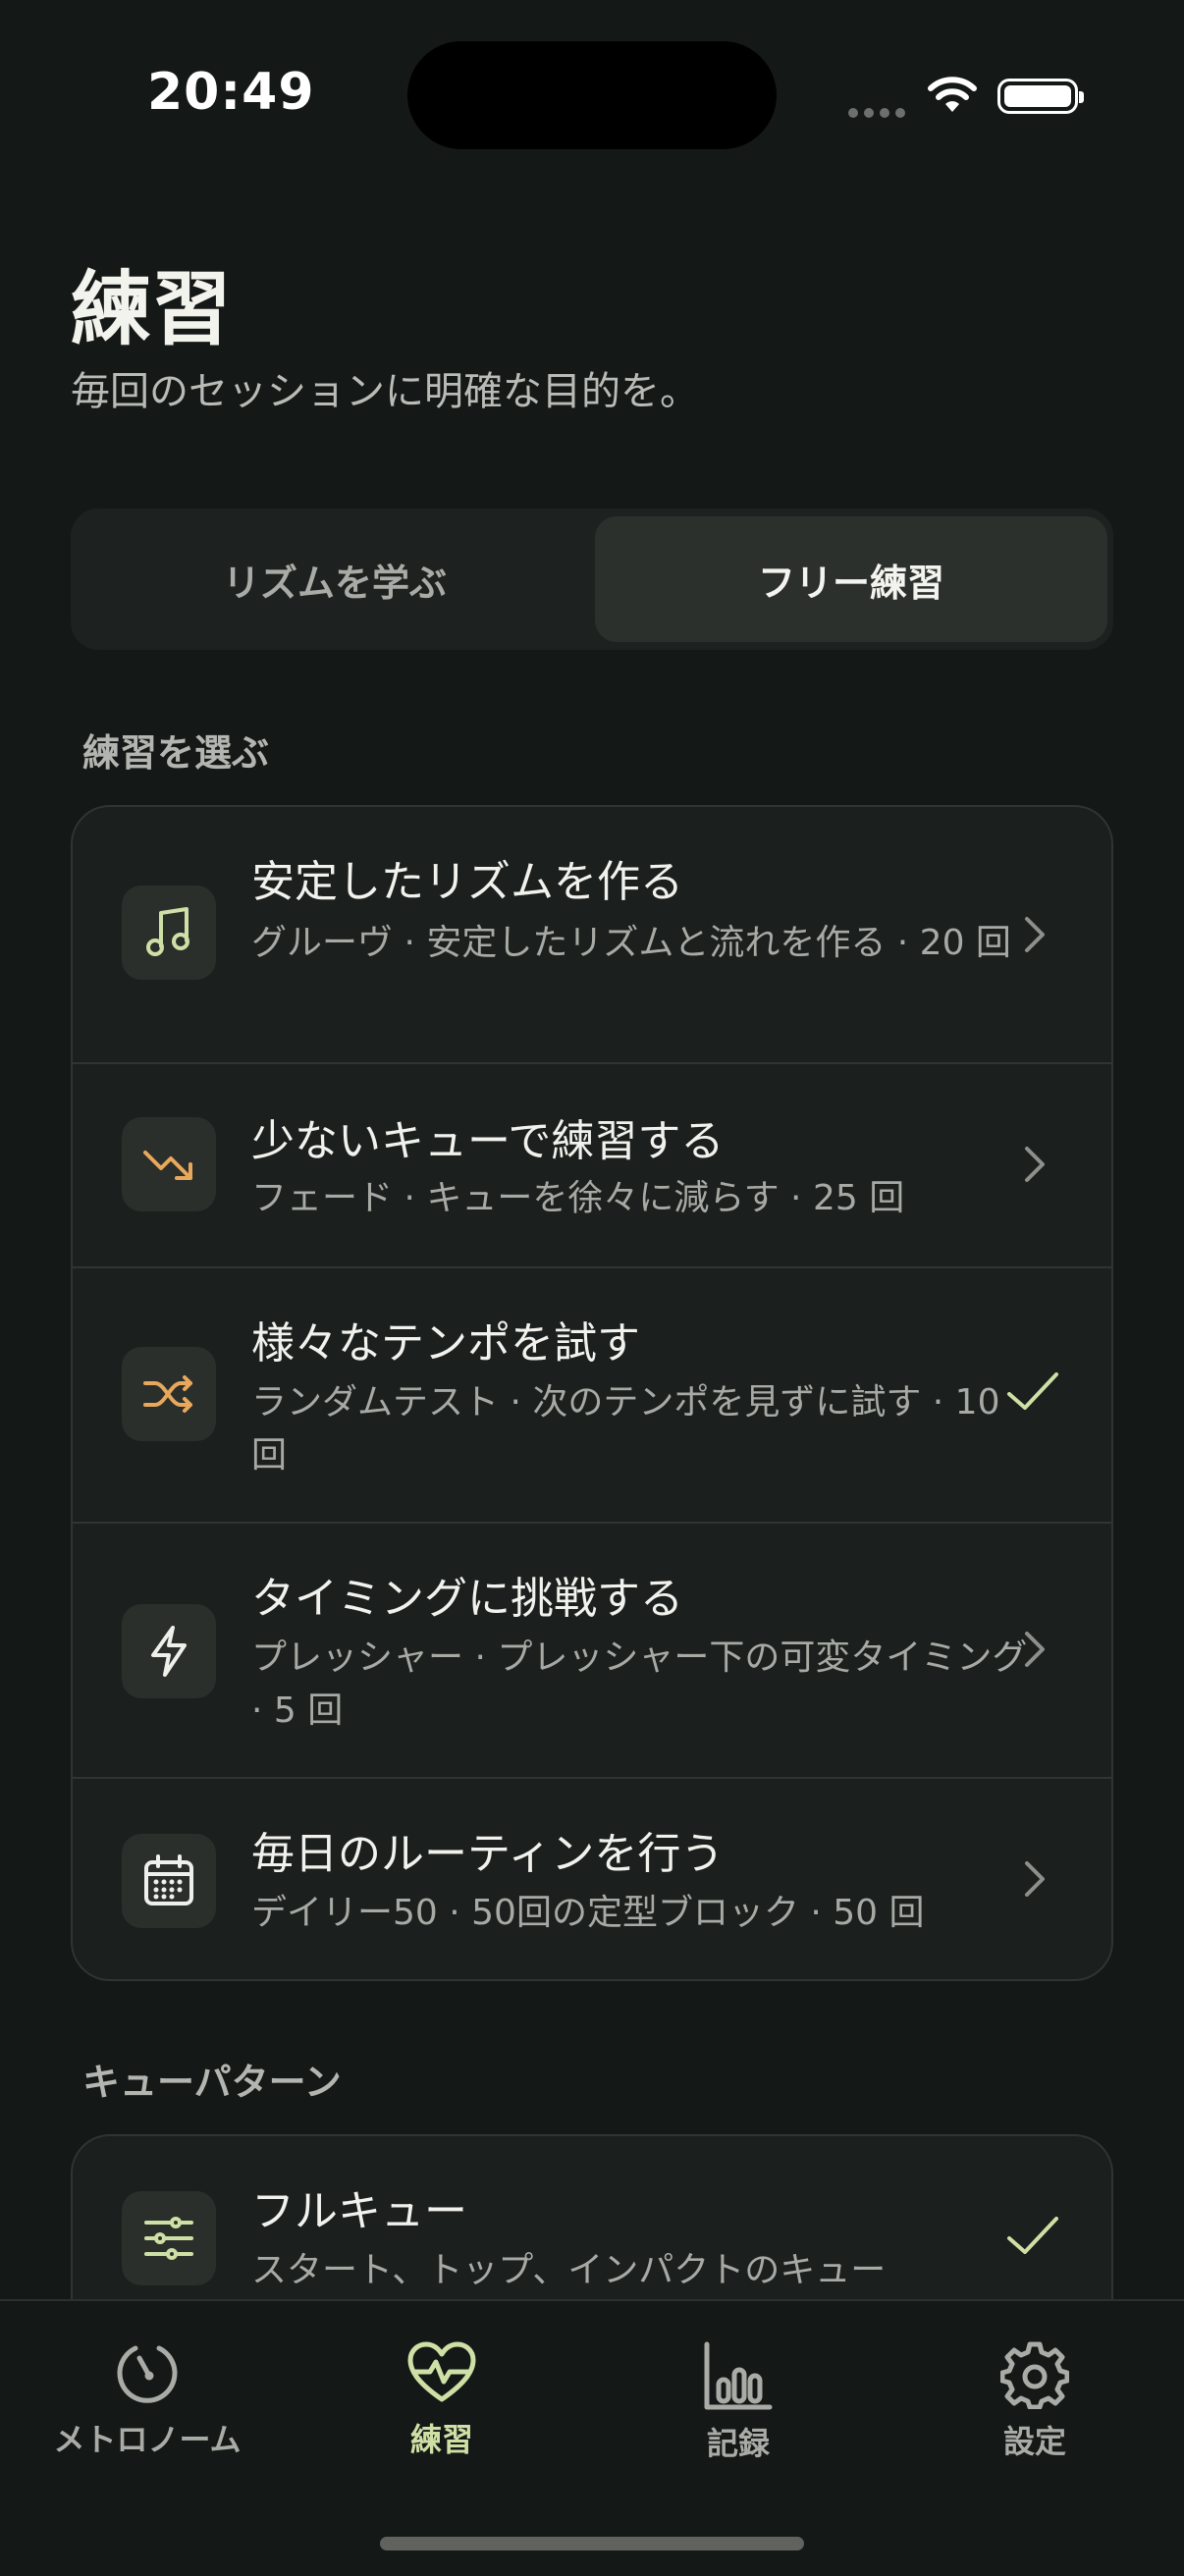  What do you see at coordinates (738, 2443) in the screenshot?
I see `tab-label: 記録` at bounding box center [738, 2443].